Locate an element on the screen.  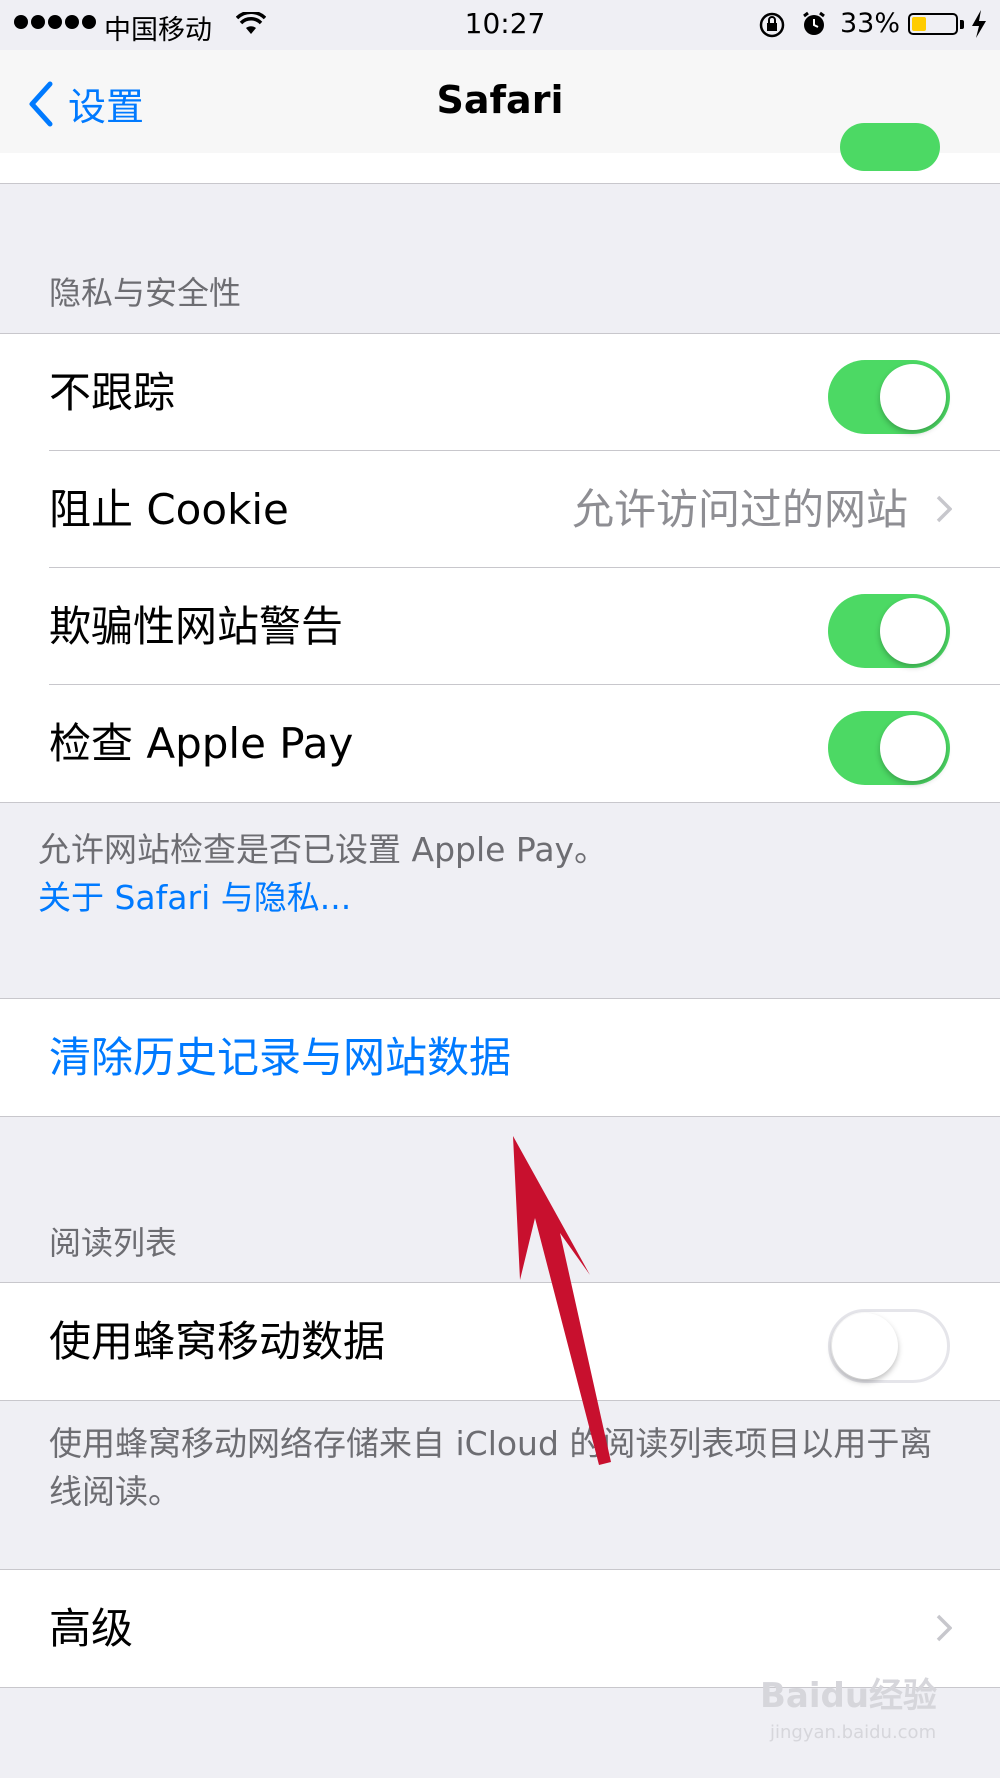
toggle-do-not-track is located at coordinates (889, 397).